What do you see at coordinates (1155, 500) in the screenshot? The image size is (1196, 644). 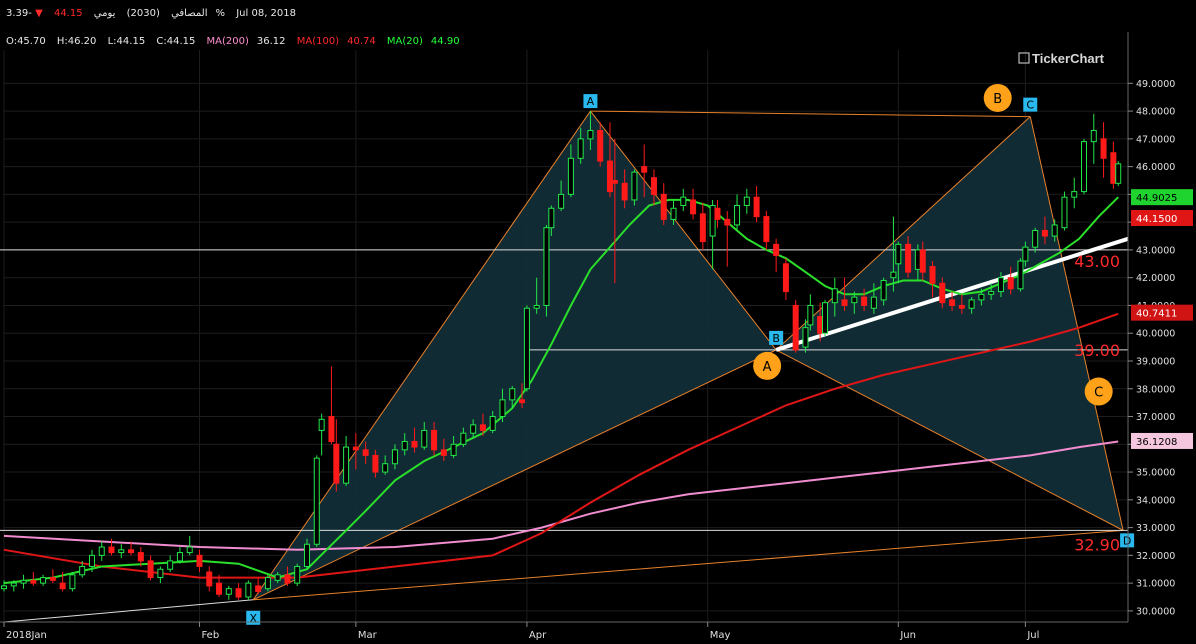 I see `y-tick-label: 34.0000` at bounding box center [1155, 500].